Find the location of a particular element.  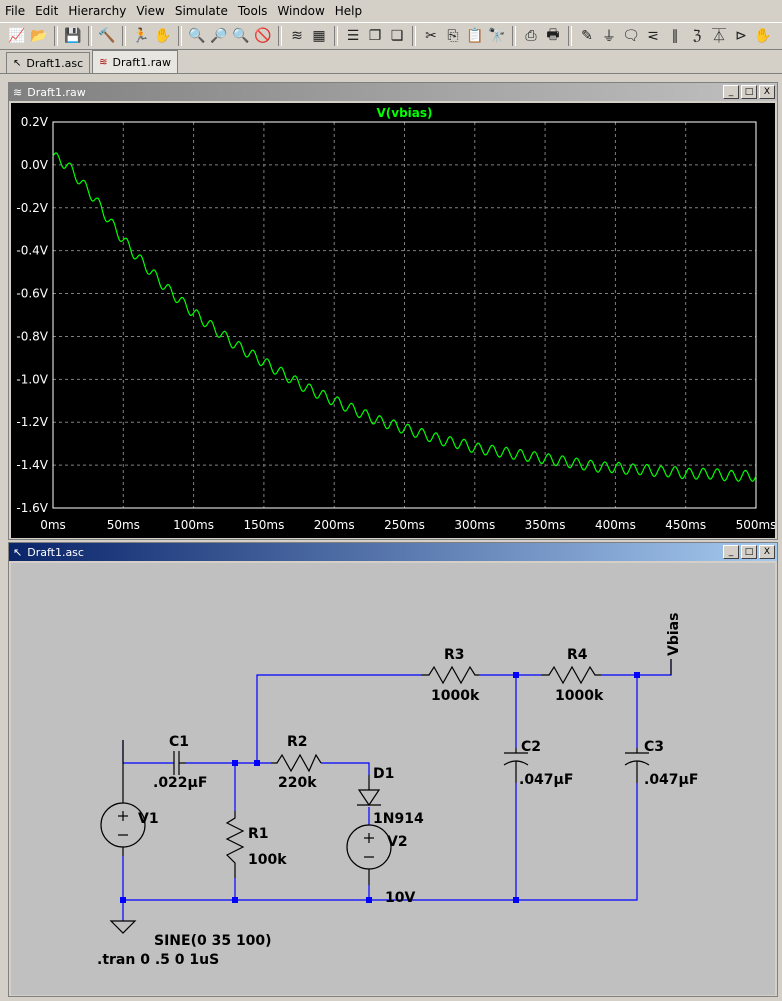

r3-value: 1000k is located at coordinates (455, 696).